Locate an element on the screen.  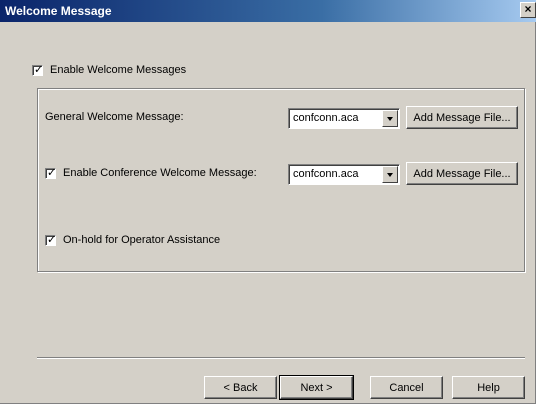
general-welcome-dropdown: confconn.aca is located at coordinates (344, 118).